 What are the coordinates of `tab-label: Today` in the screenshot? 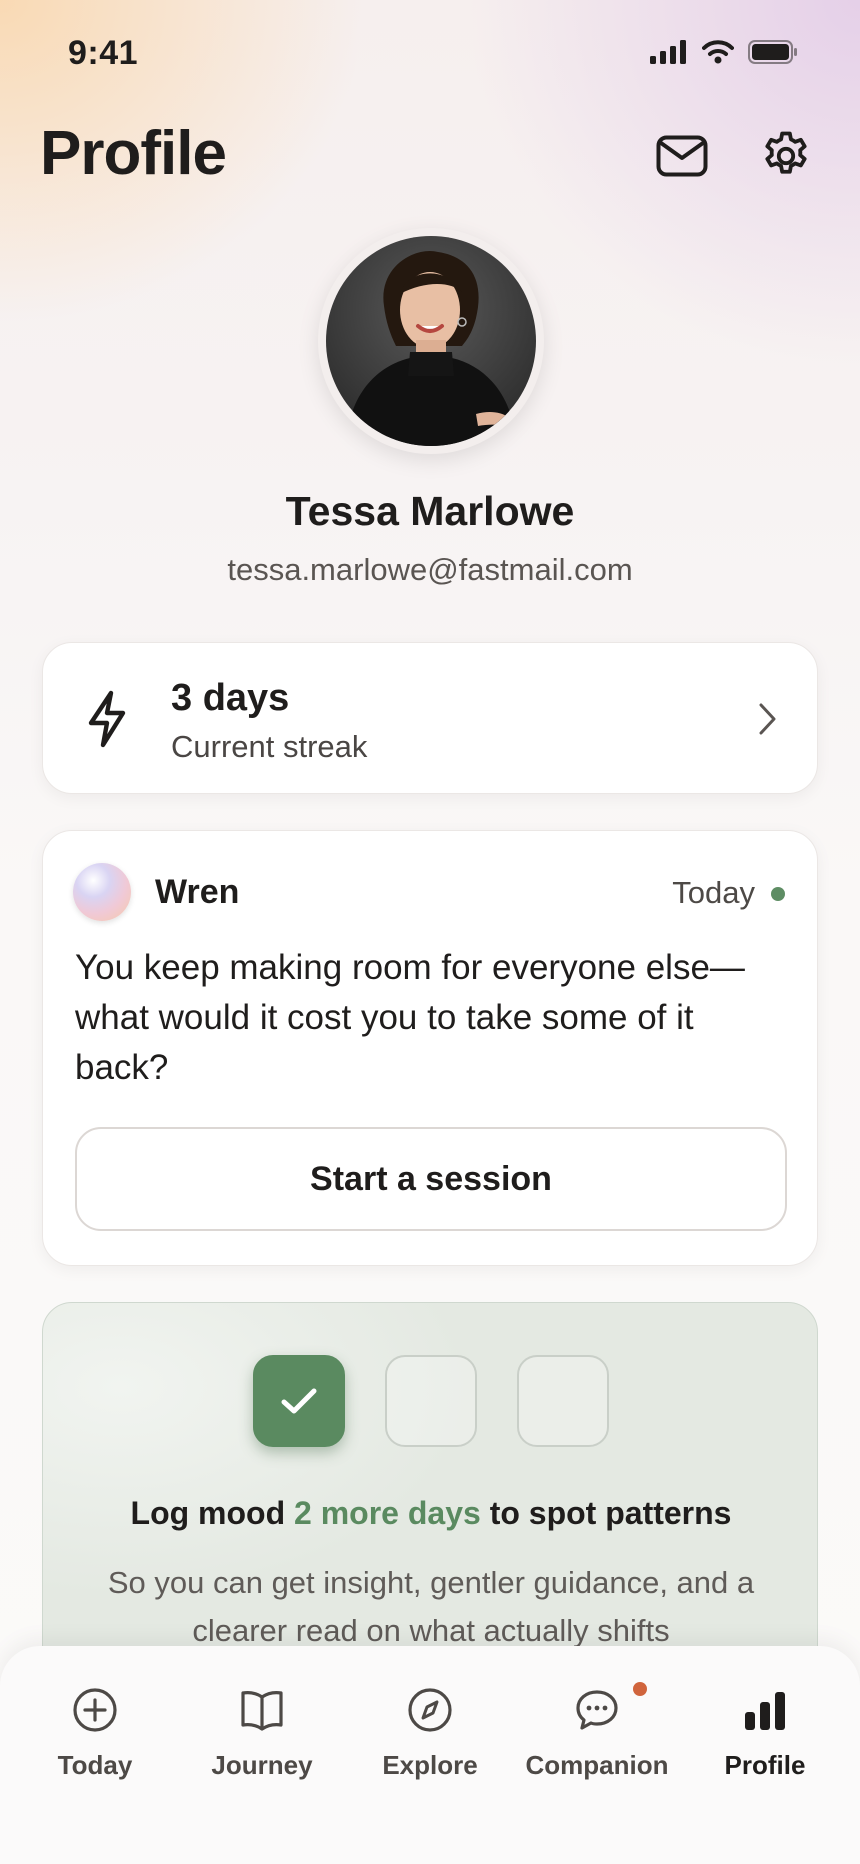 It's located at (95, 1765).